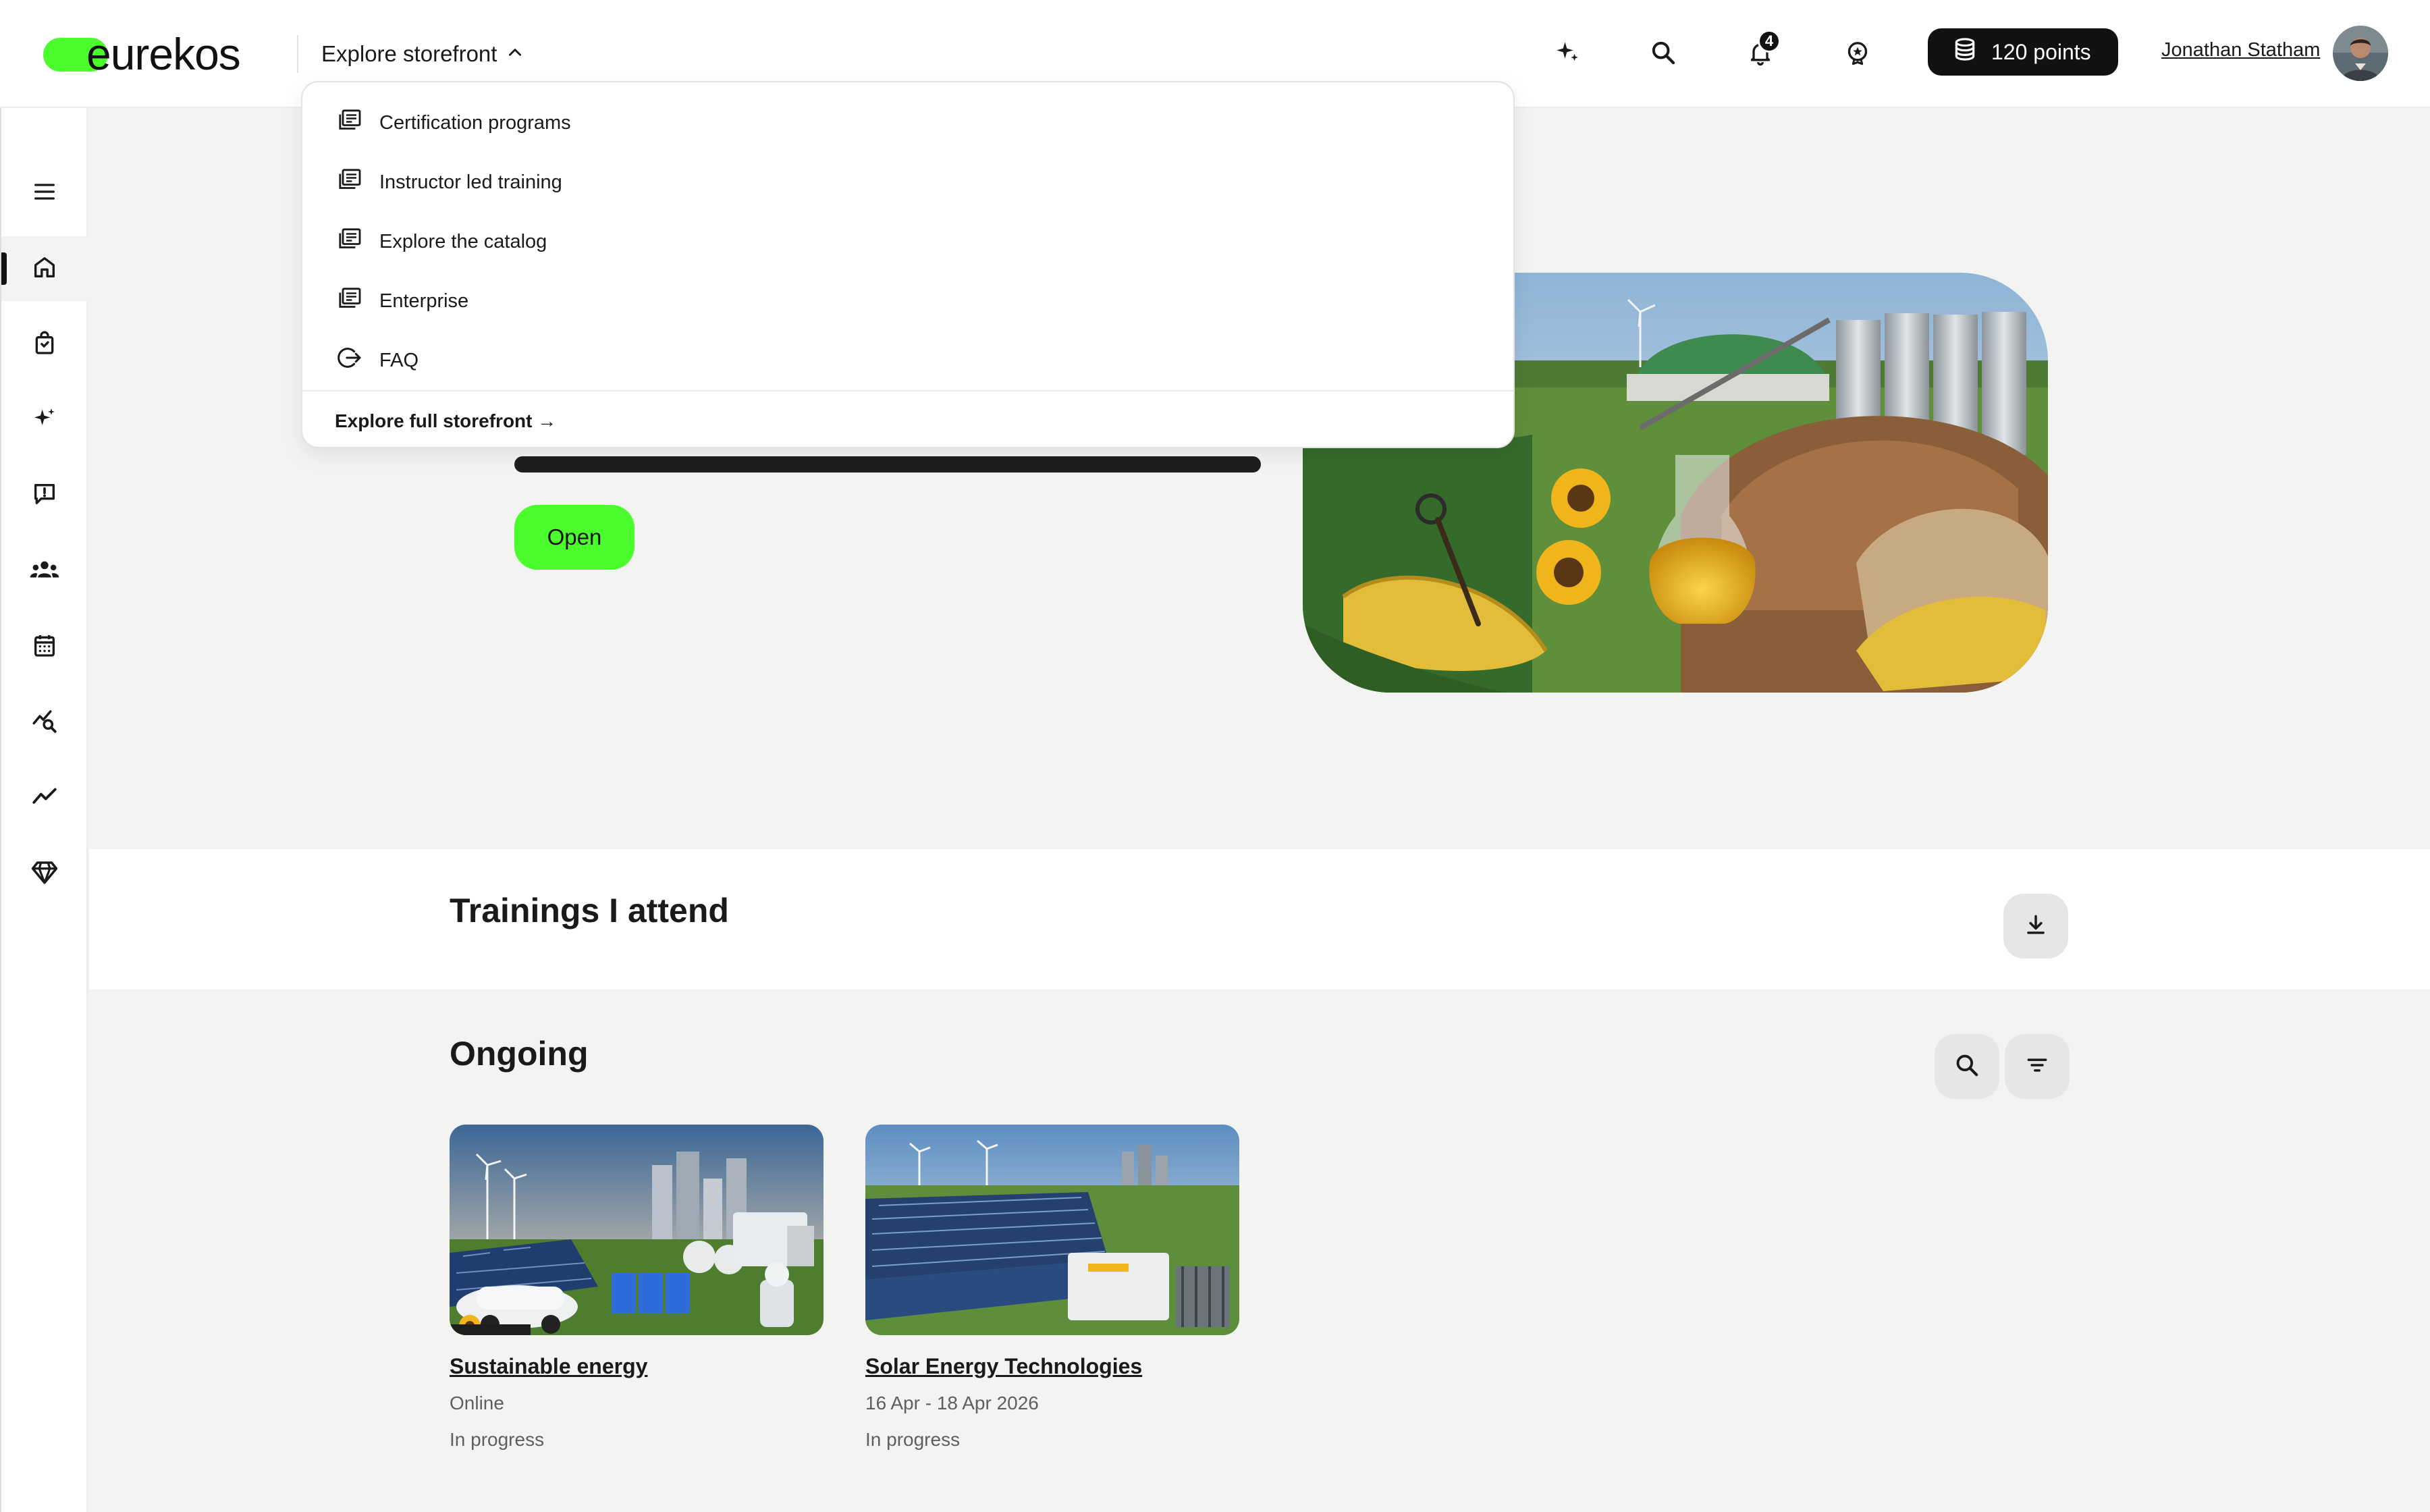  What do you see at coordinates (399, 360) in the screenshot?
I see `menu-item-label: FAQ` at bounding box center [399, 360].